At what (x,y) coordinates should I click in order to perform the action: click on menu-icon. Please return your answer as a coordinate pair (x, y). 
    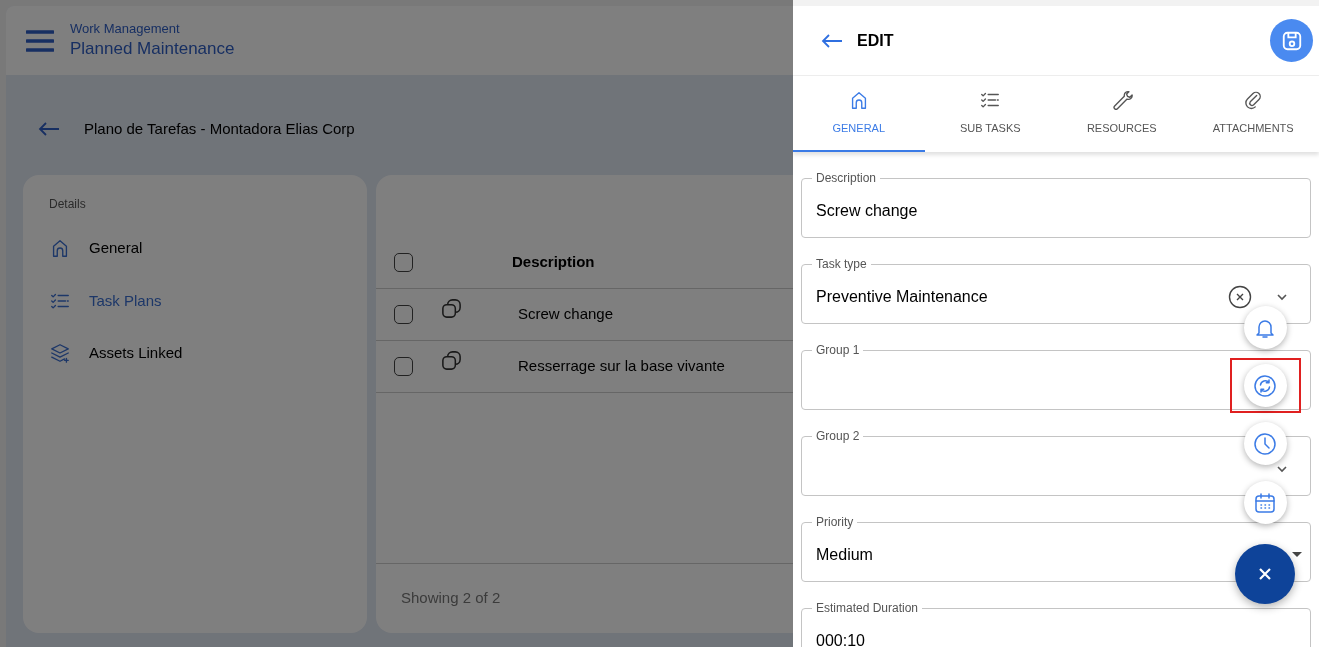
    Looking at the image, I should click on (40, 40).